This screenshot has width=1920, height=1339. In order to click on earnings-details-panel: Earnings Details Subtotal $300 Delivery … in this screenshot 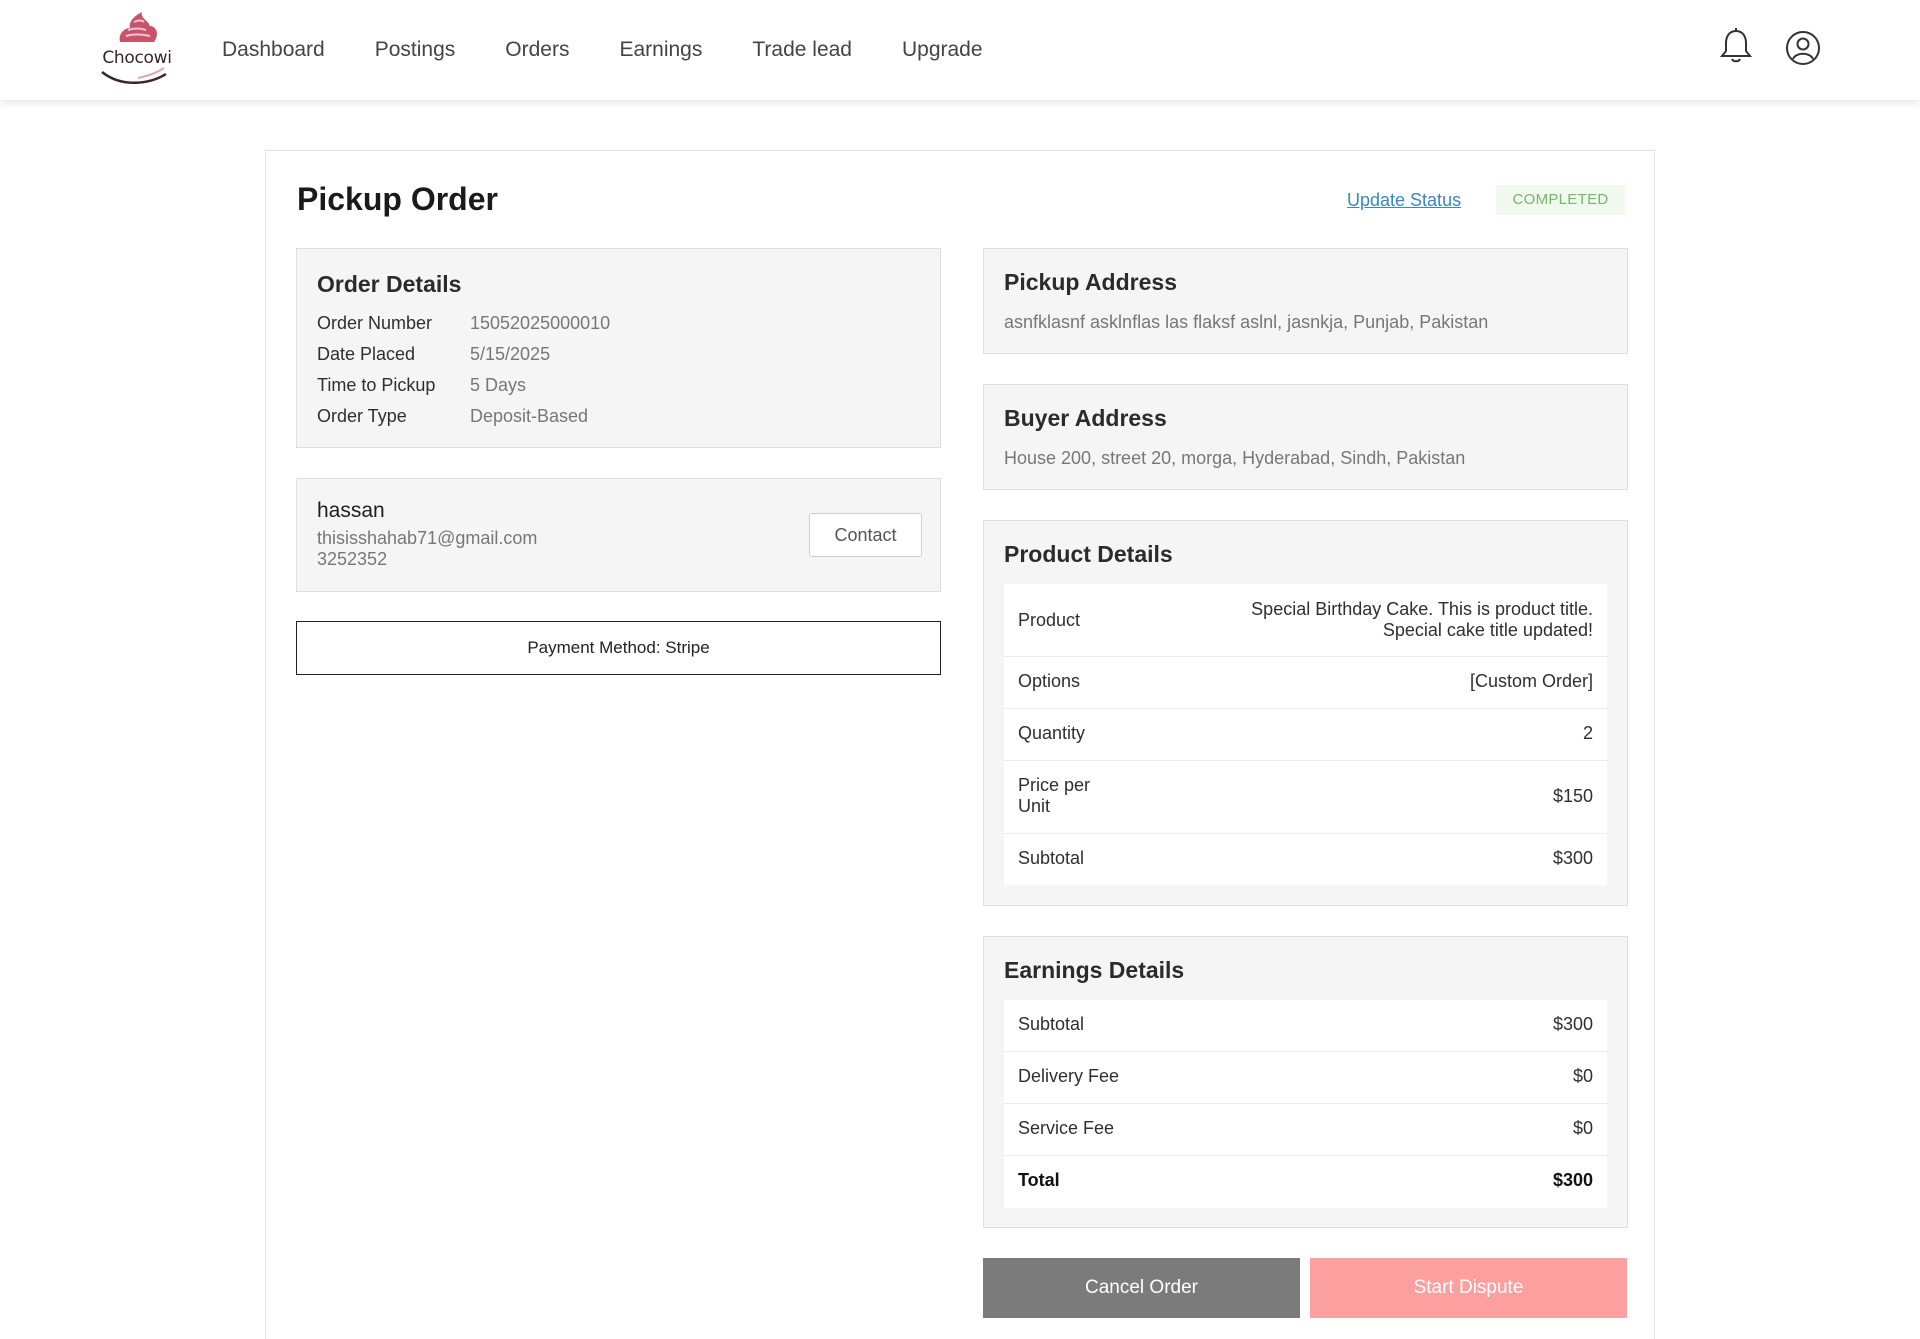, I will do `click(1305, 1082)`.